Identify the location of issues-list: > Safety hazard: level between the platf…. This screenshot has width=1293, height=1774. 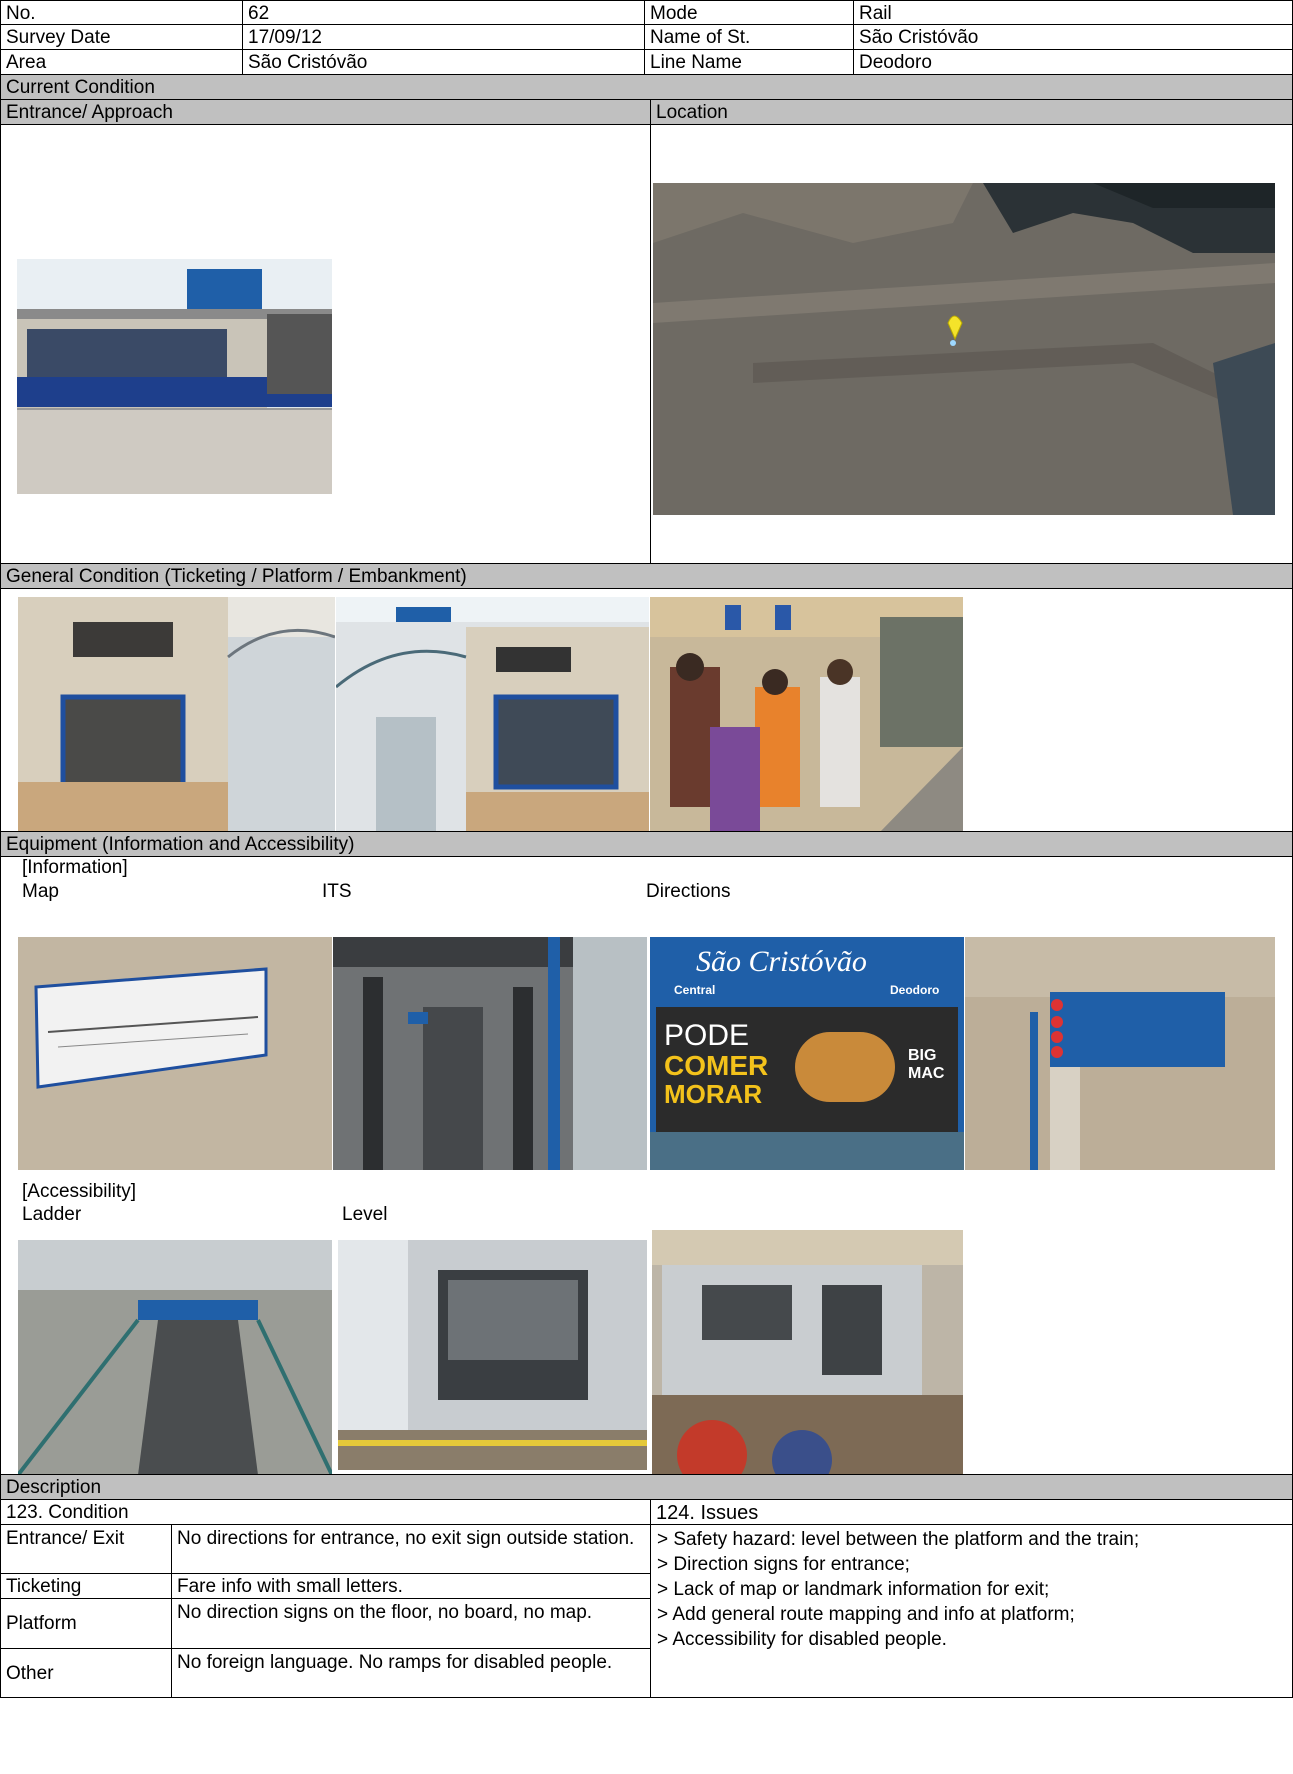
(971, 1611).